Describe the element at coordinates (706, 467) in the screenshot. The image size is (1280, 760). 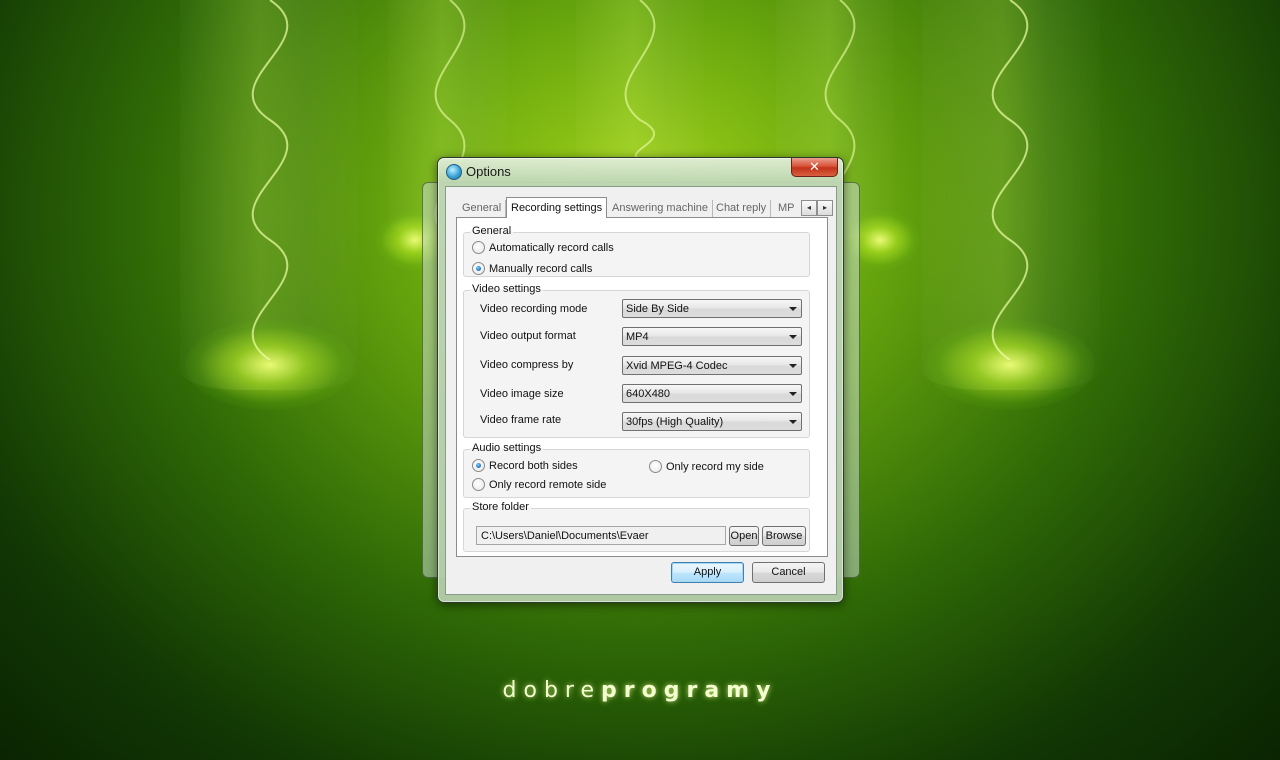
I see `only-record-my-side-radio: Only record my side` at that location.